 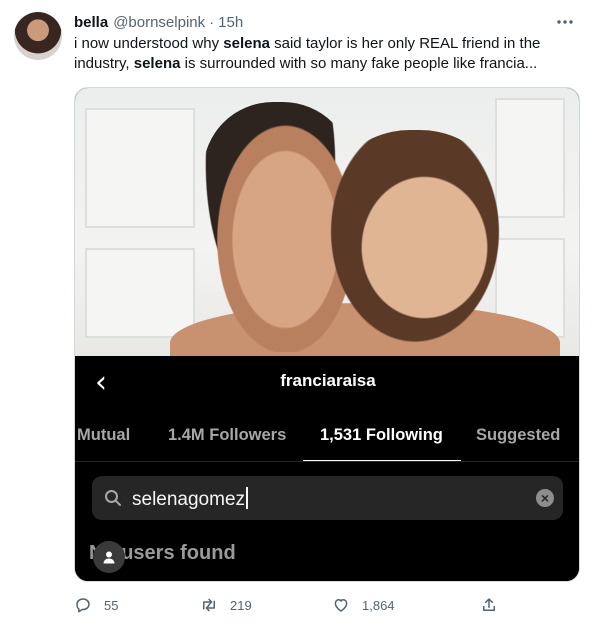 What do you see at coordinates (378, 605) in the screenshot?
I see `like-count: 1,864` at bounding box center [378, 605].